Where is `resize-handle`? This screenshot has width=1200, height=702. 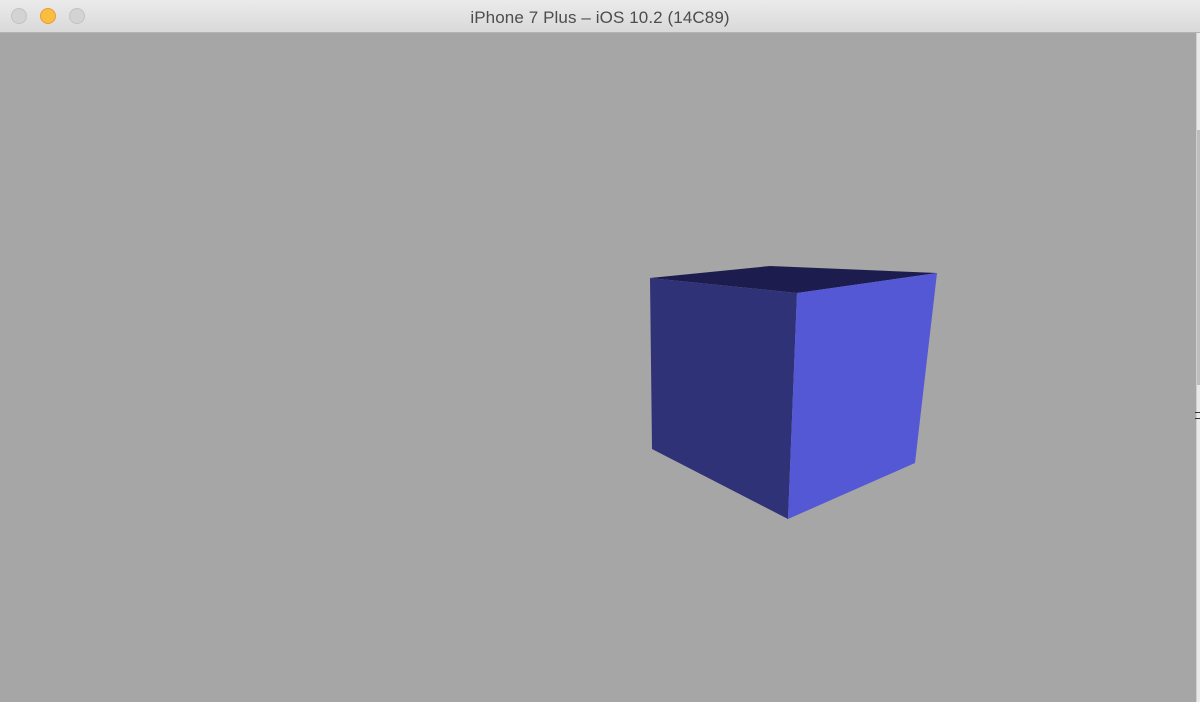 resize-handle is located at coordinates (1197, 415).